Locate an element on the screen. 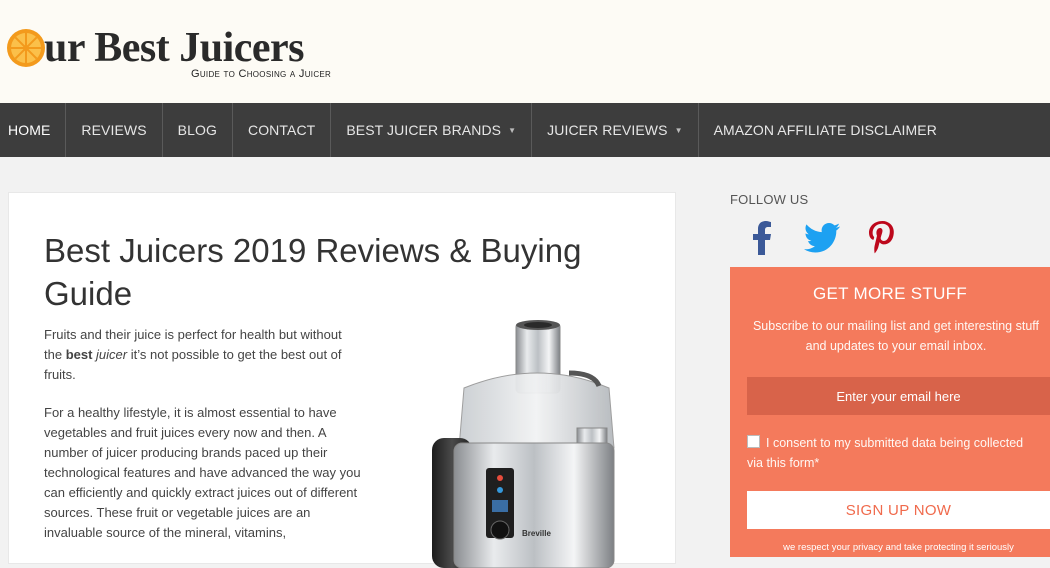 This screenshot has width=1050, height=568. nav-blog-label: BLOG is located at coordinates (197, 130).